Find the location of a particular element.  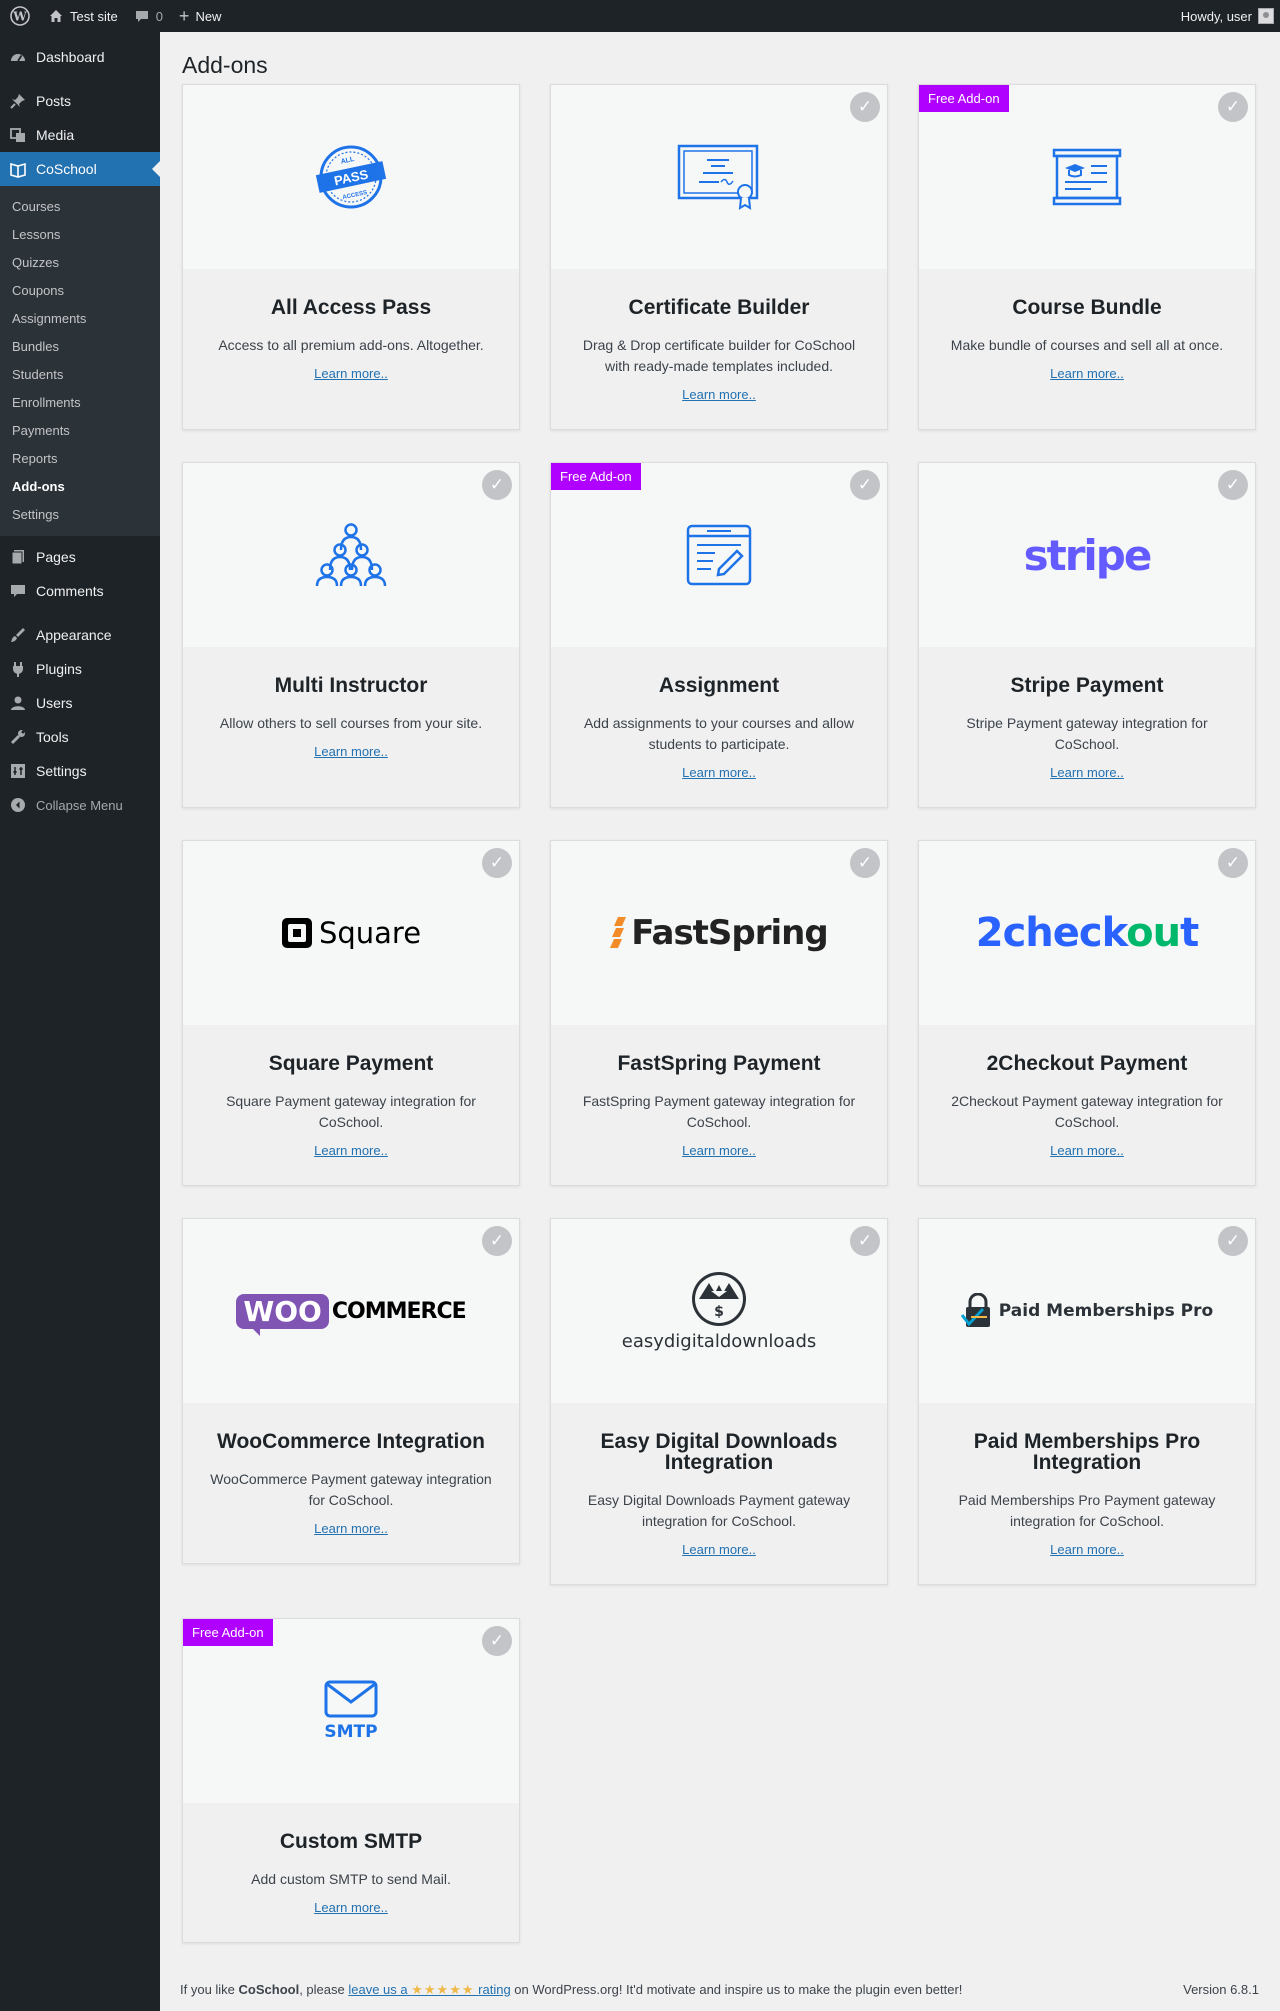

book-icon is located at coordinates (18, 169).